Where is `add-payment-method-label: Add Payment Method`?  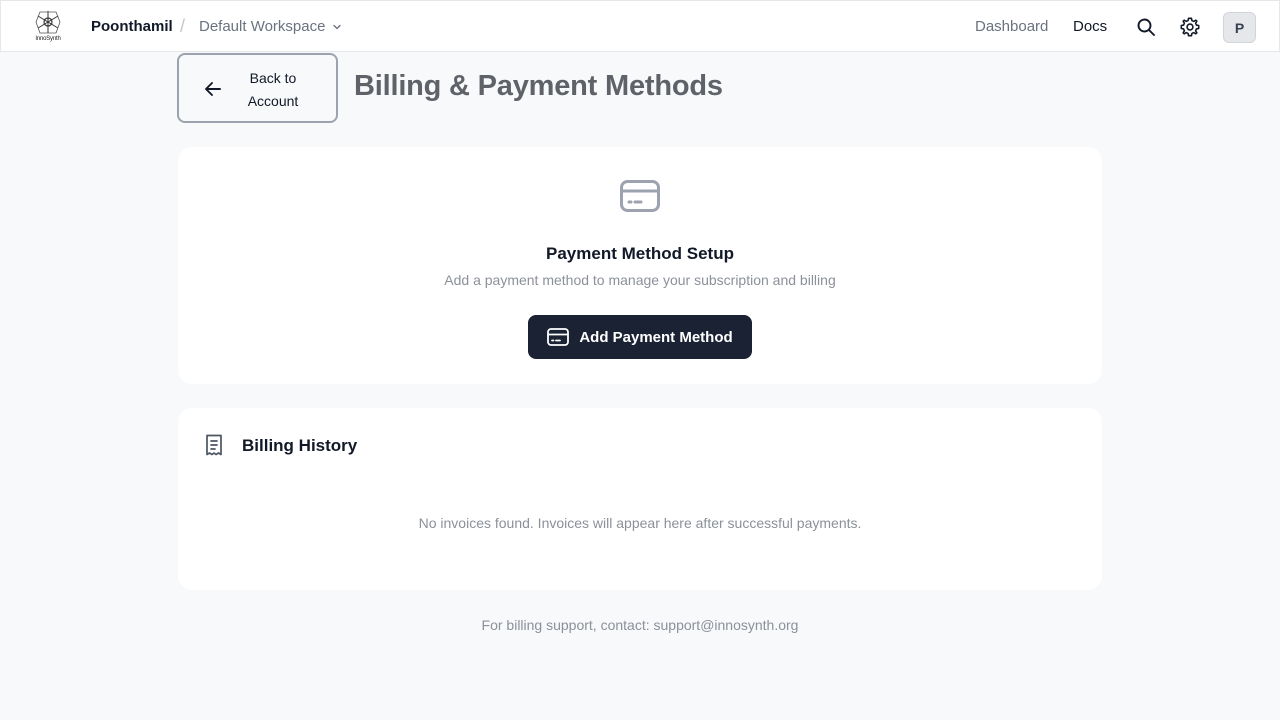 add-payment-method-label: Add Payment Method is located at coordinates (656, 337).